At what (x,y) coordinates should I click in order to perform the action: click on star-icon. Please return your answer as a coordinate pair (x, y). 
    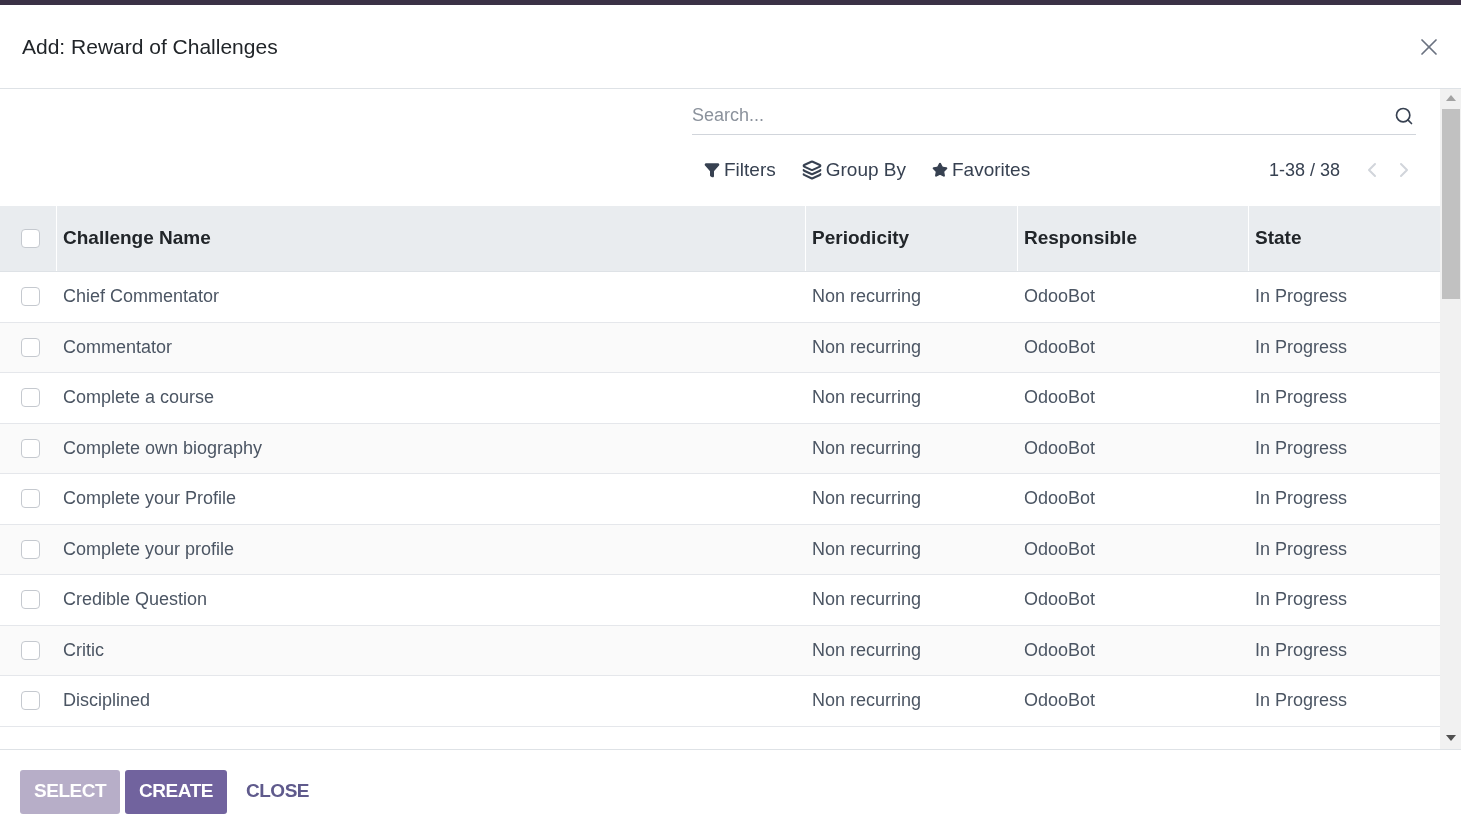
    Looking at the image, I should click on (940, 170).